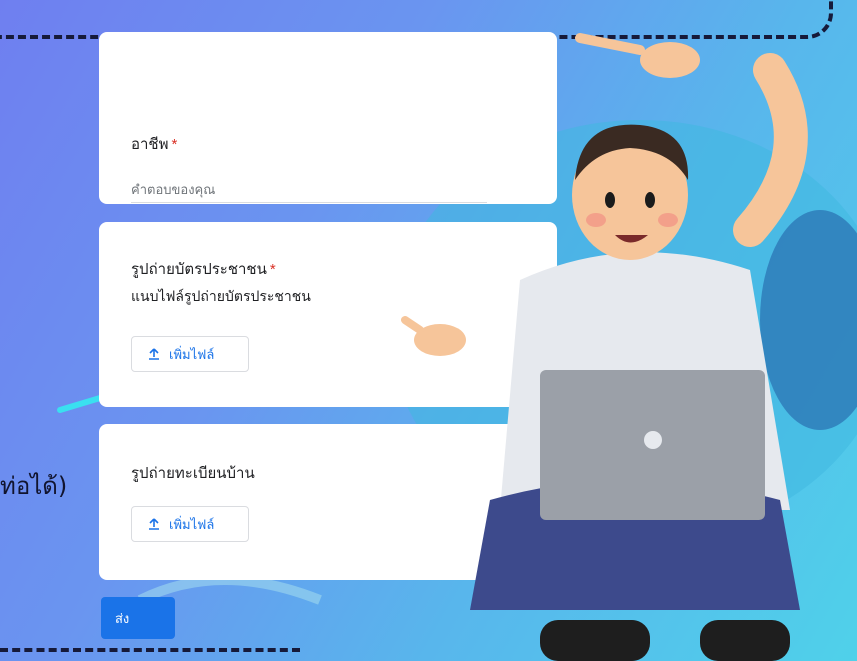 This screenshot has width=857, height=661. I want to click on question-title-occupation: อาชีพ *, so click(154, 144).